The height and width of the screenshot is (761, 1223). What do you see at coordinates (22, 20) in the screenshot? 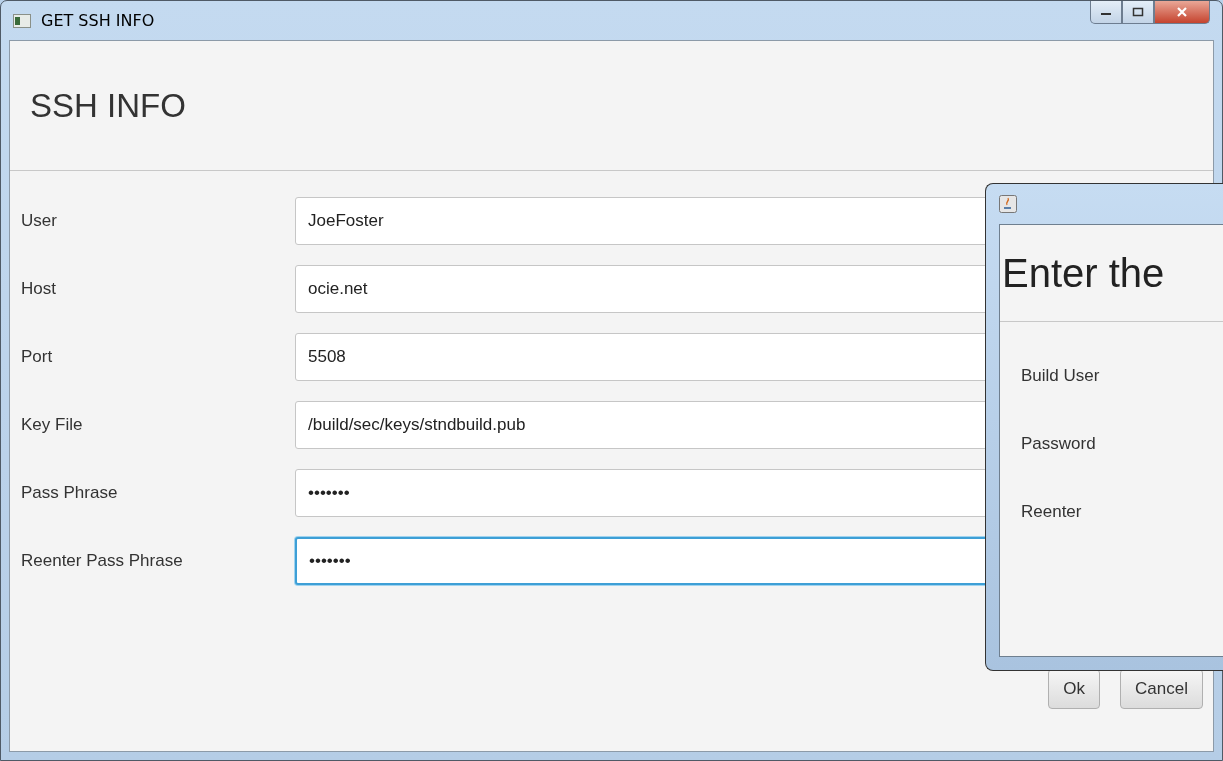
I see `window-icon` at bounding box center [22, 20].